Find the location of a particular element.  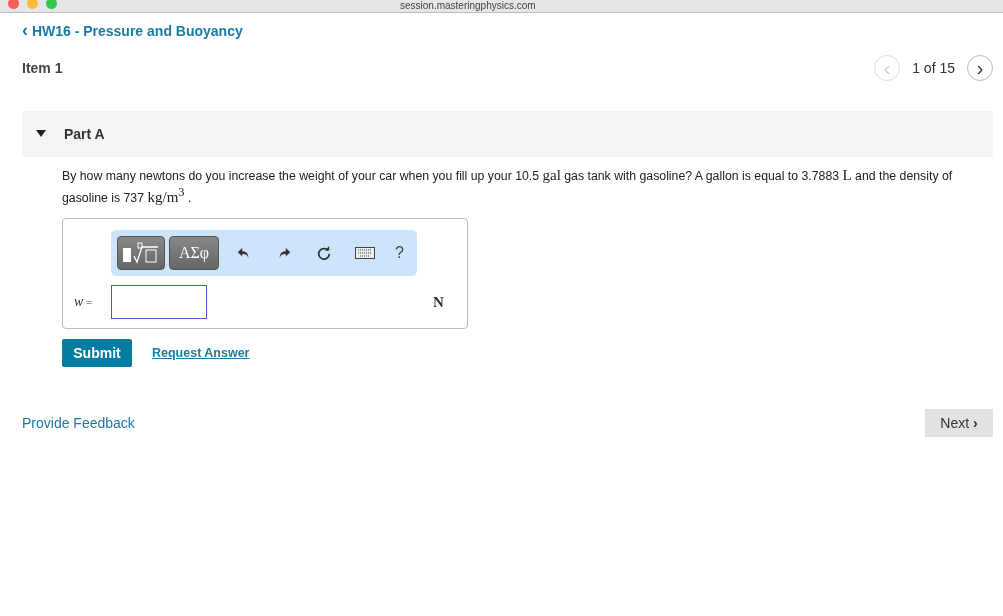

symbols-button: ΑΣφ is located at coordinates (194, 253).